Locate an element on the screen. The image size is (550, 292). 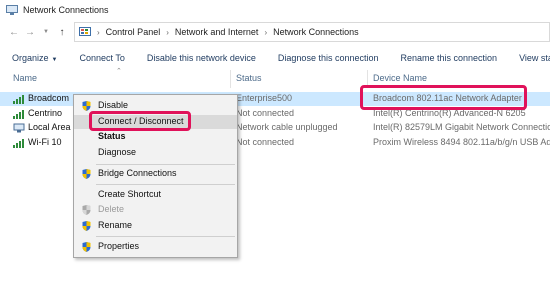
rename-connection-button: Rename this connection is located at coordinates (449, 58).